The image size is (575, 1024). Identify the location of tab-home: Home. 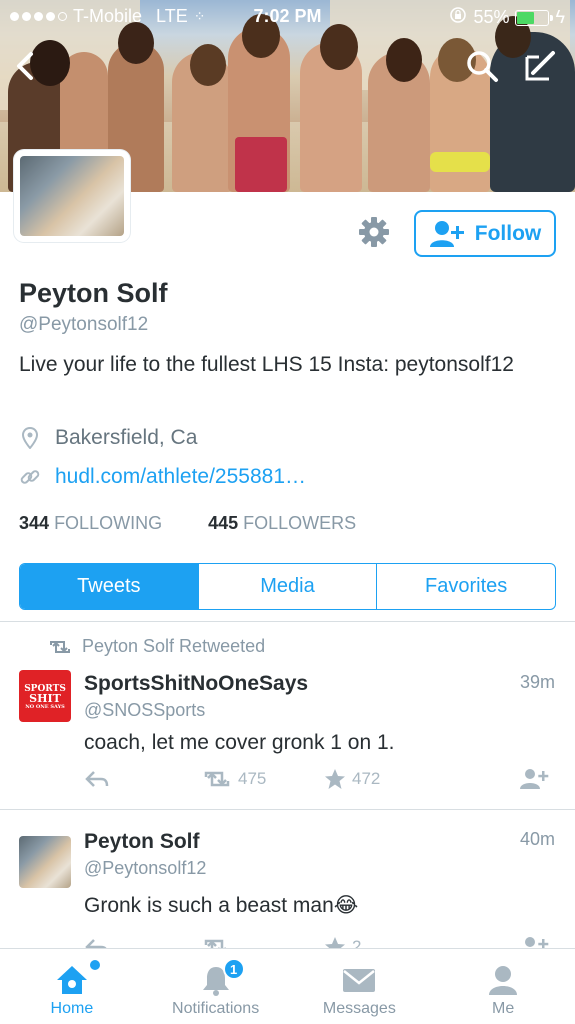
(72, 986).